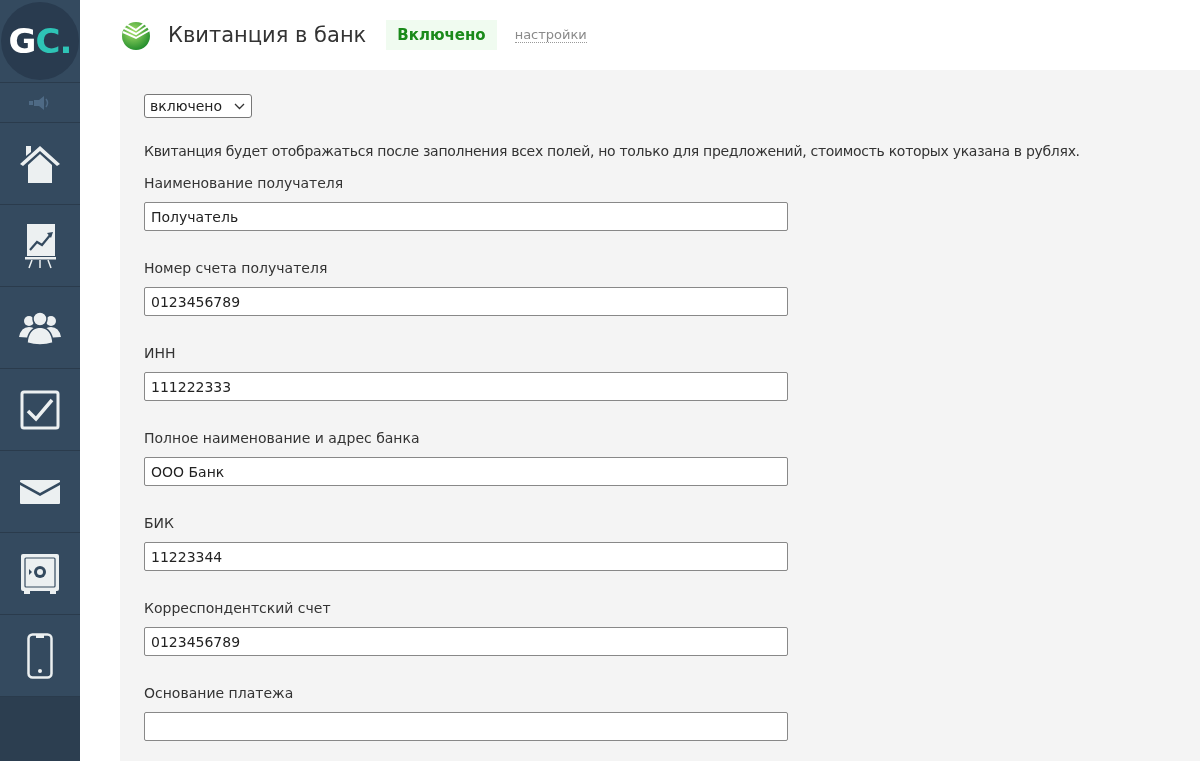  I want to click on info-text: Квитанция будет отображаться после заполнения всех полей, но только для предложений, стоимость которых указана в рублях., so click(612, 151).